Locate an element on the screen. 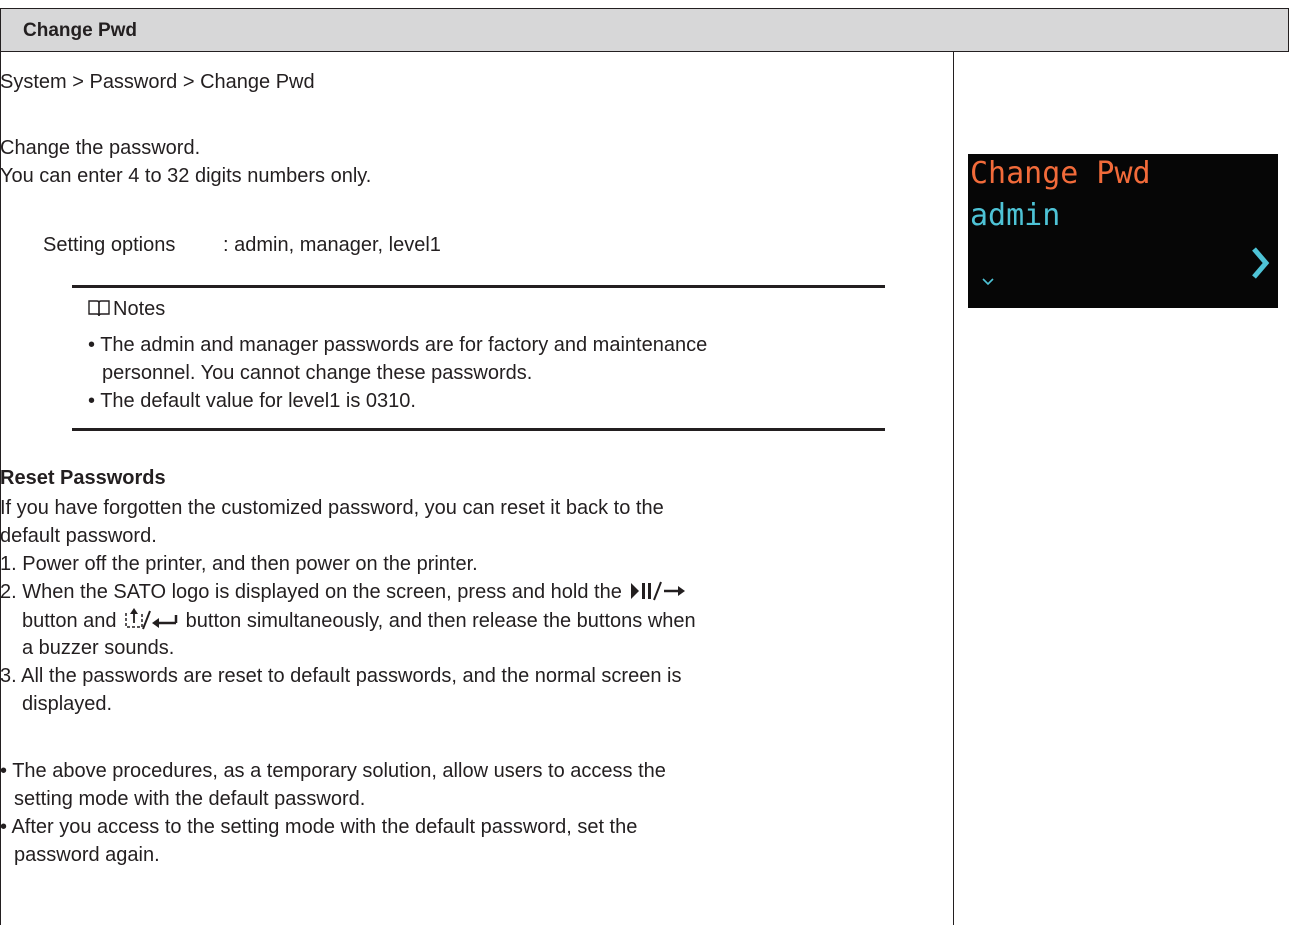  chevron-right-icon is located at coordinates (1261, 263).